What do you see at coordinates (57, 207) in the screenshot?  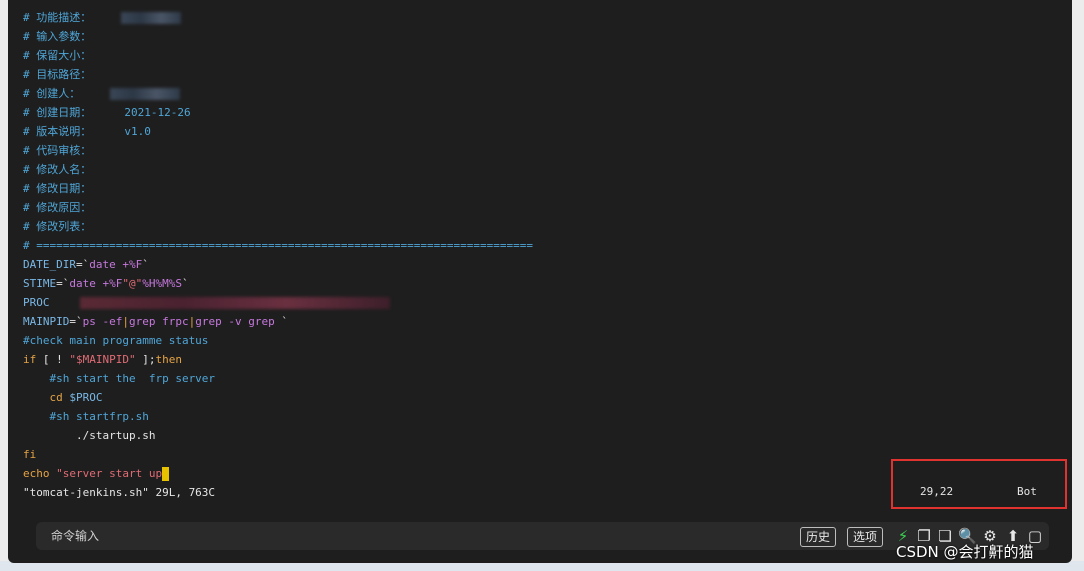 I see `code-token: # 修改原因：` at bounding box center [57, 207].